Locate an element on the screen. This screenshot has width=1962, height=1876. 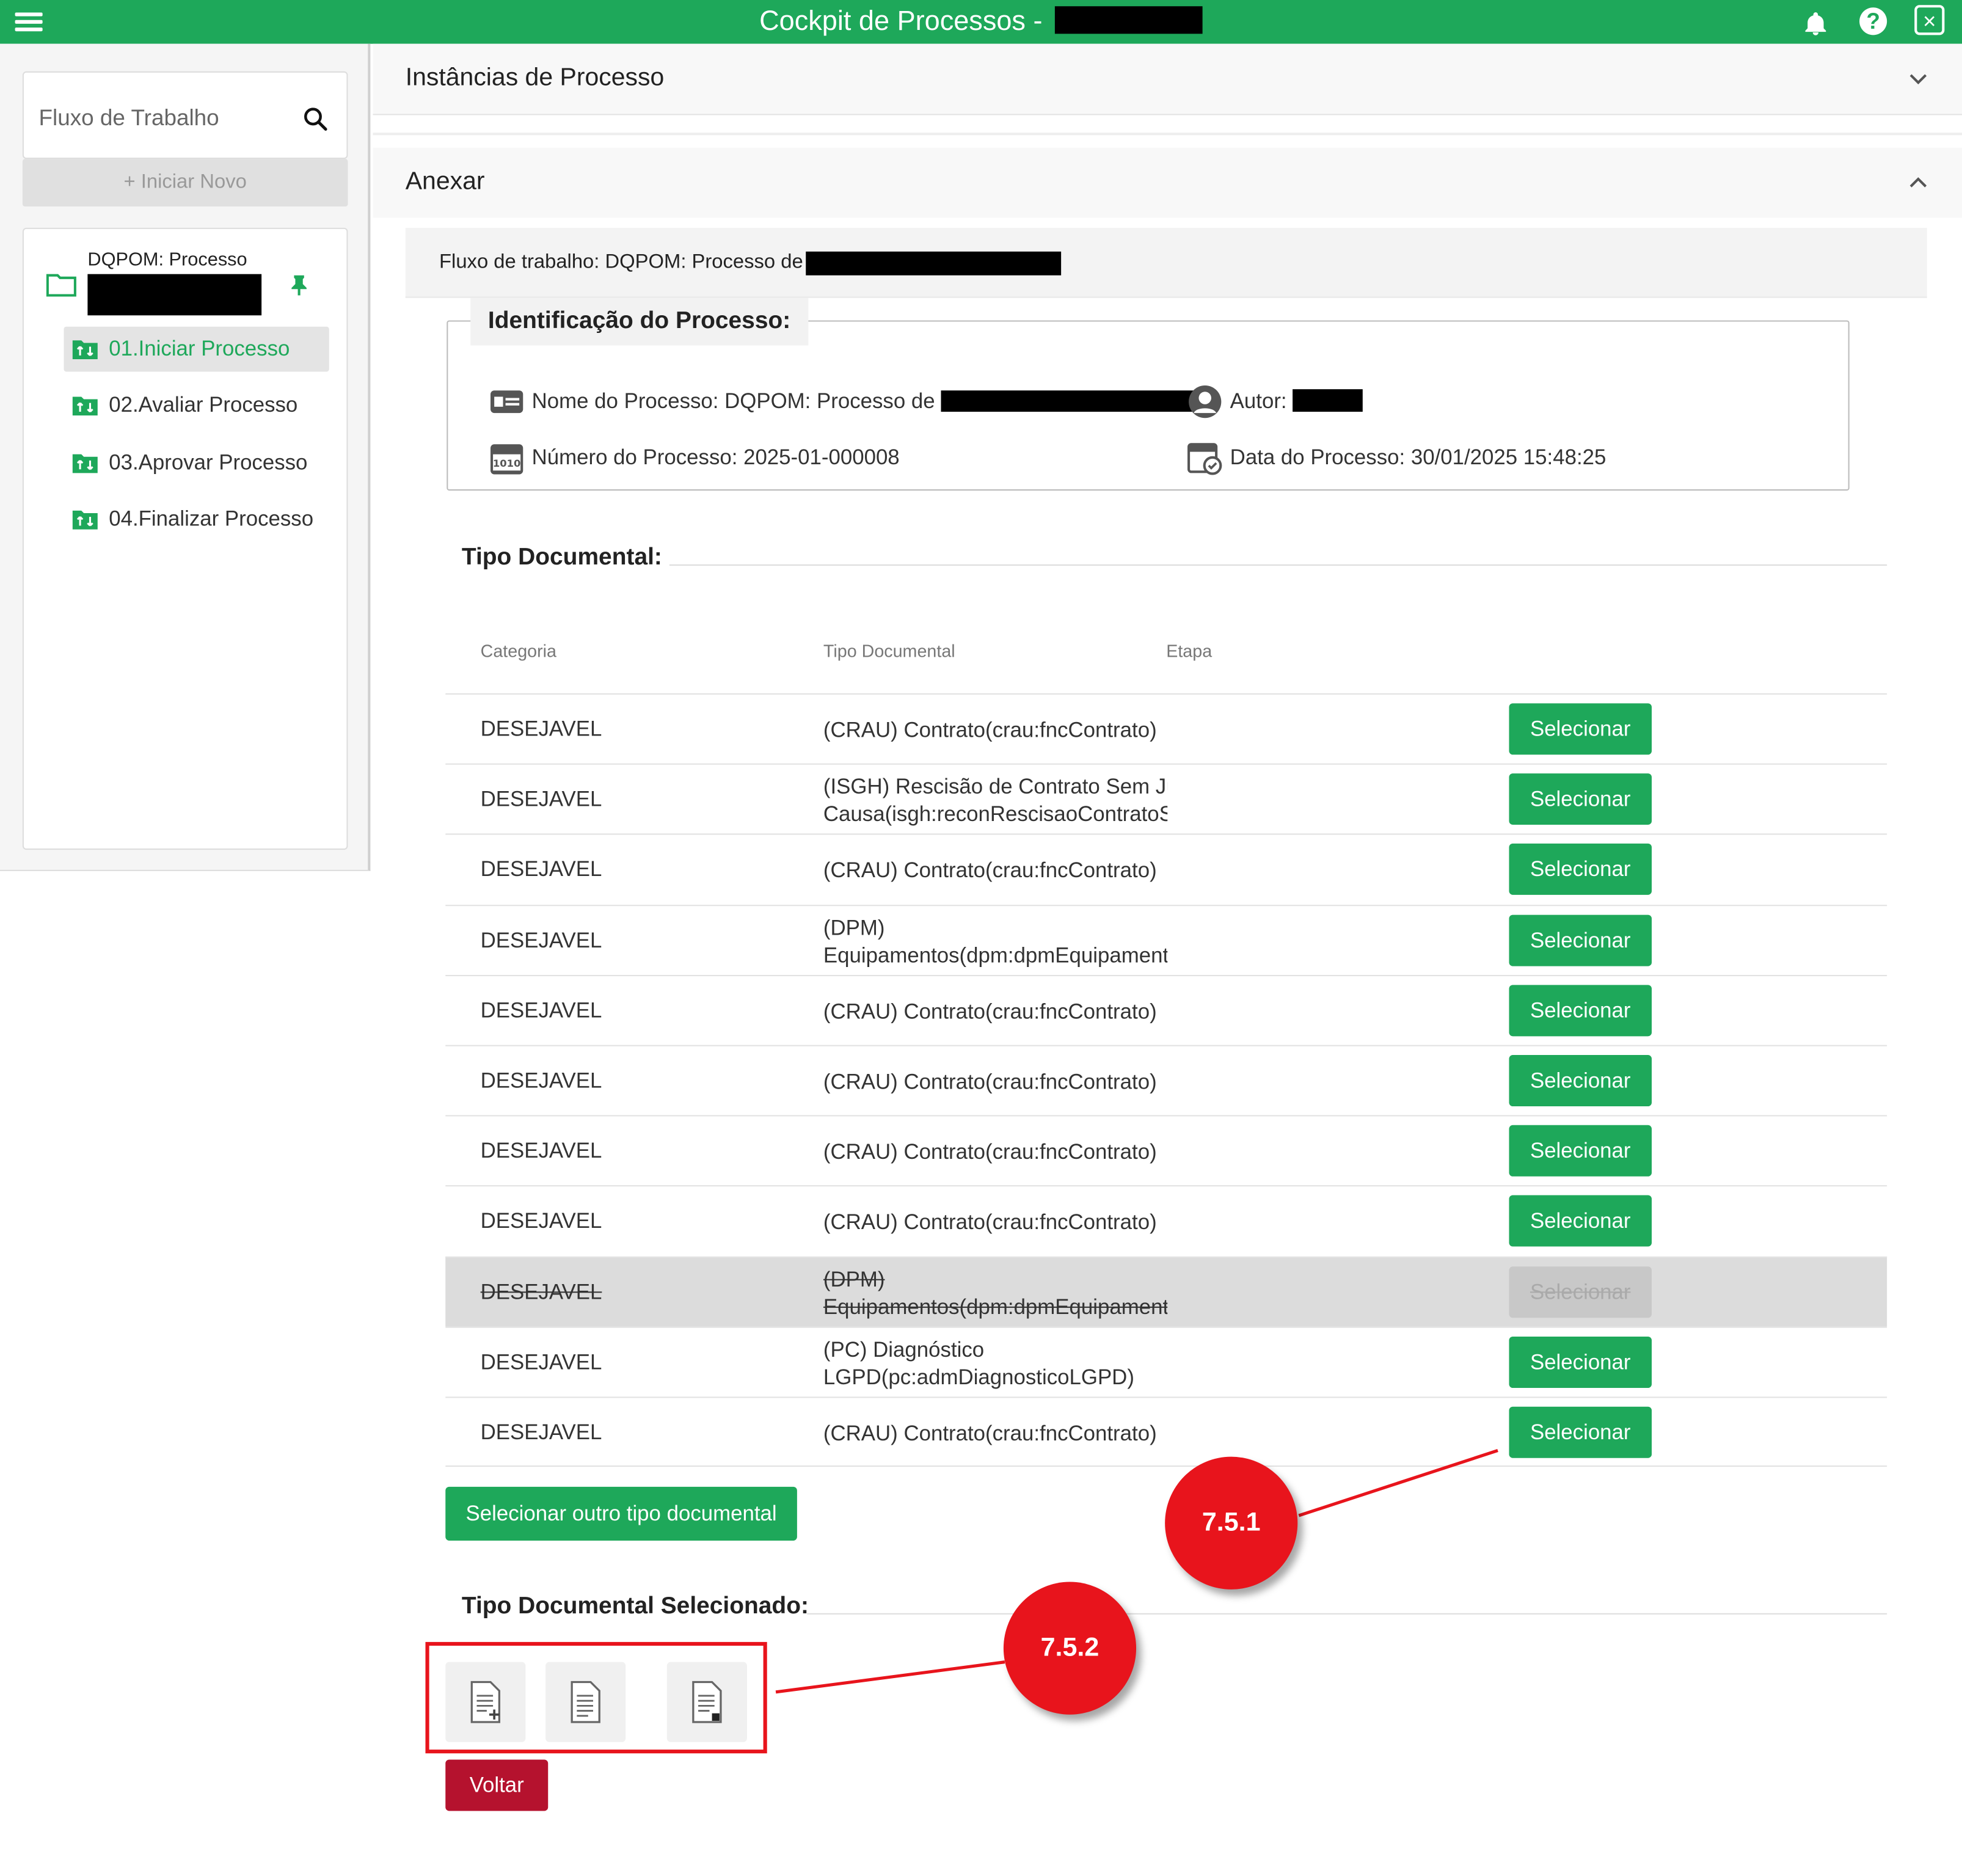
tipo-documental-title: Tipo Documental: is located at coordinates (561, 557).